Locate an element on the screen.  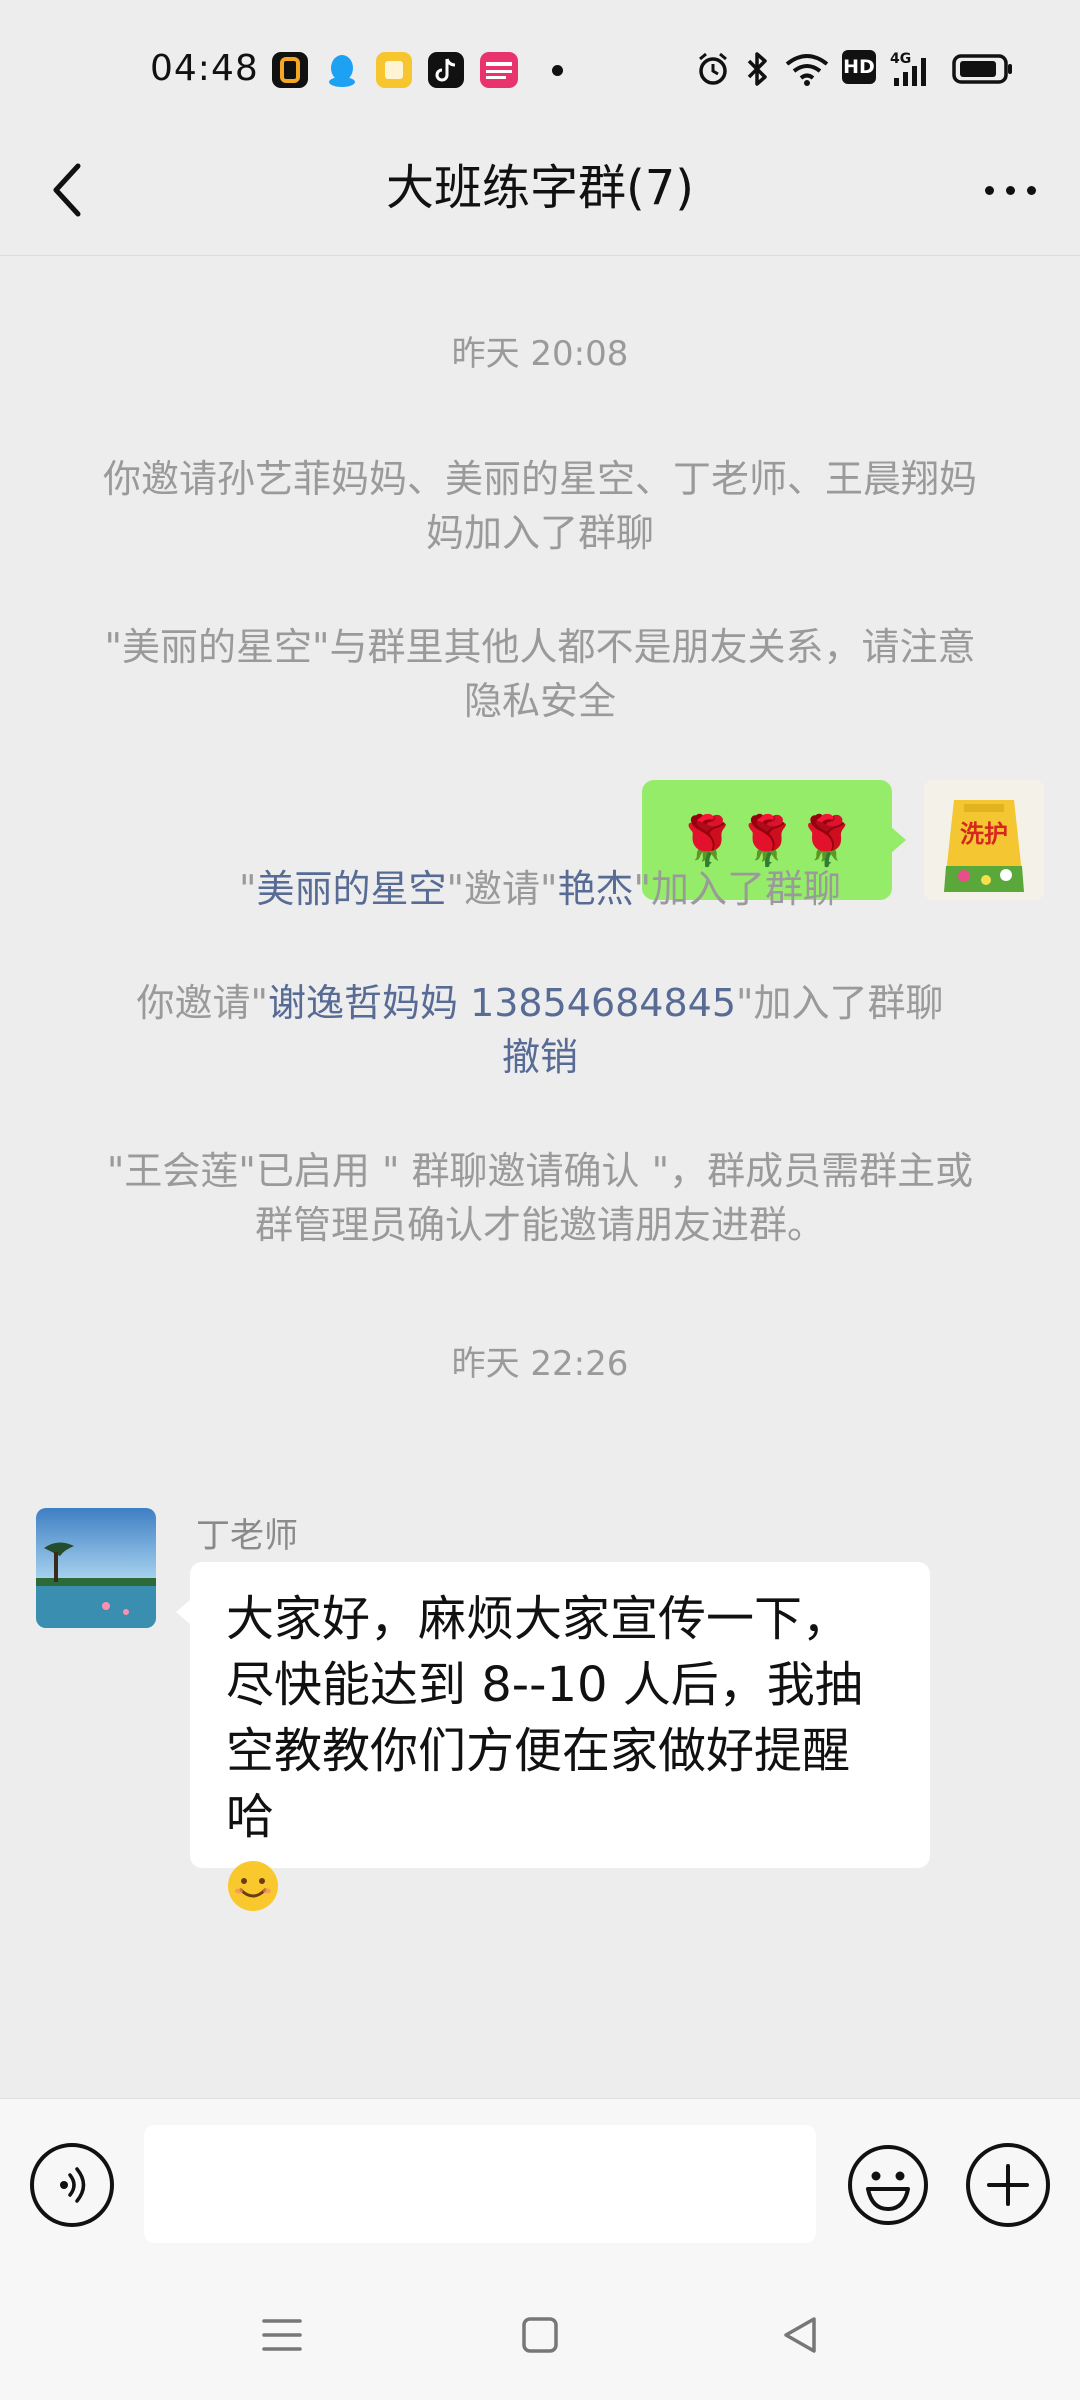
emoji-button is located at coordinates (888, 2185).